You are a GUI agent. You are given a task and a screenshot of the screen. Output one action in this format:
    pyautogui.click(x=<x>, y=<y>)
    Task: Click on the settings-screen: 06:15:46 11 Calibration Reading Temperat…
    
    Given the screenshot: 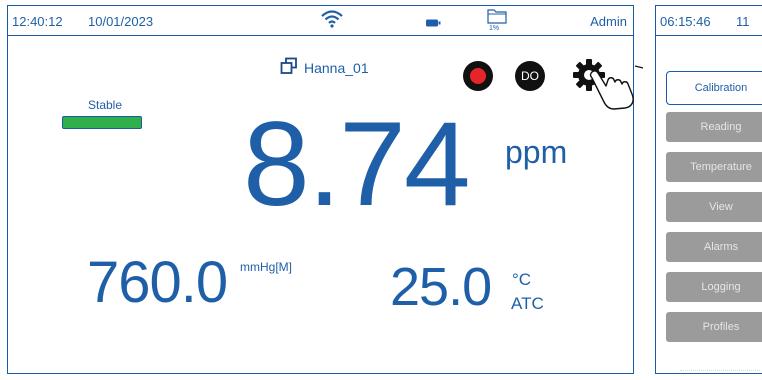 What is the action you would take?
    pyautogui.click(x=708, y=189)
    